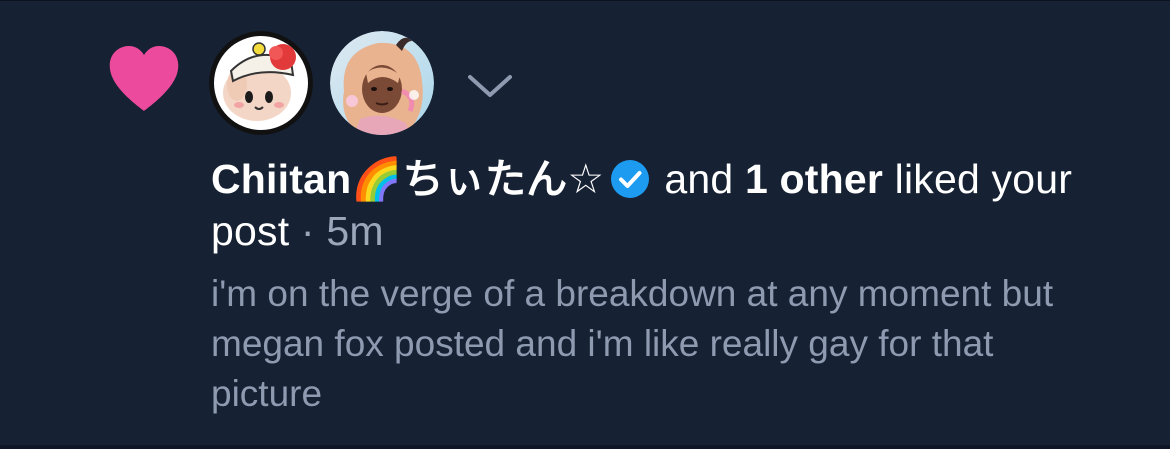 Image resolution: width=1170 pixels, height=449 pixels. I want to click on divider, so click(585, 447).